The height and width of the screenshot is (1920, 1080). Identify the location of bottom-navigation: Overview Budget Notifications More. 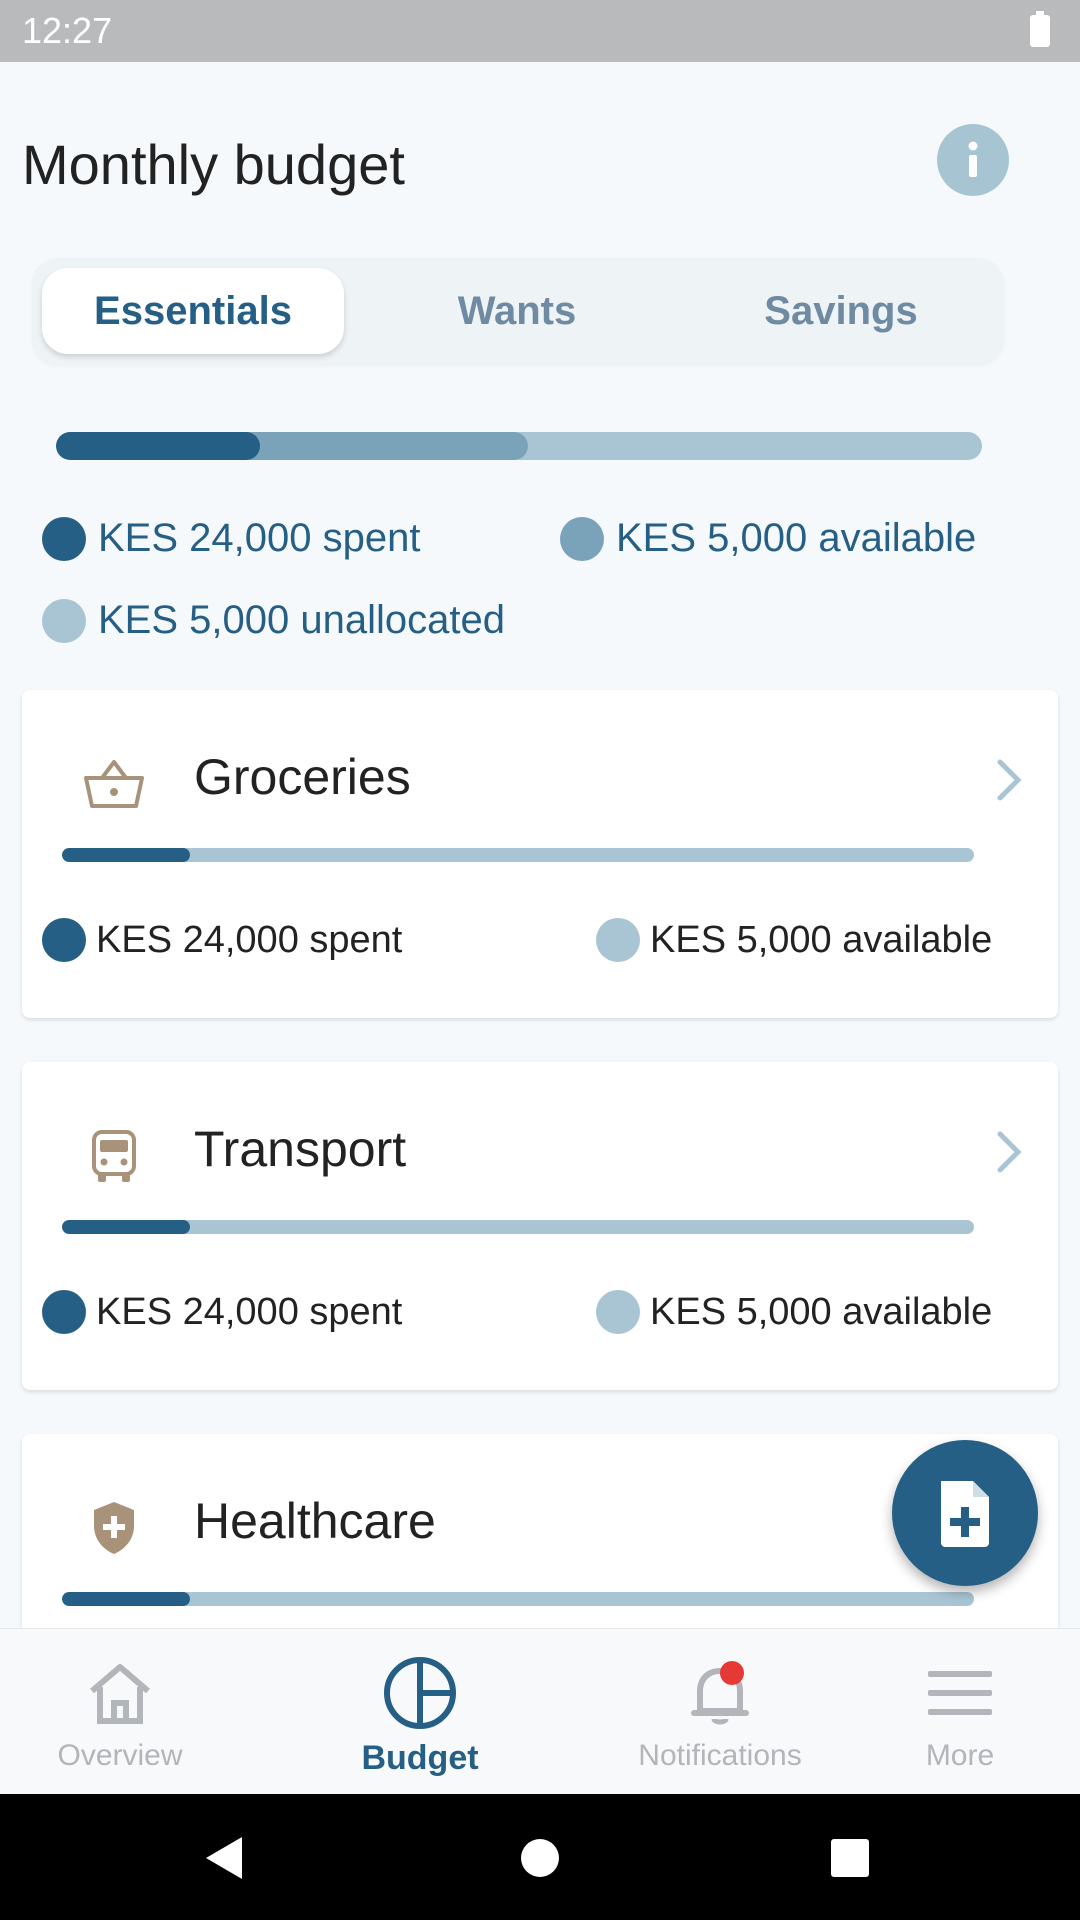
(540, 1711).